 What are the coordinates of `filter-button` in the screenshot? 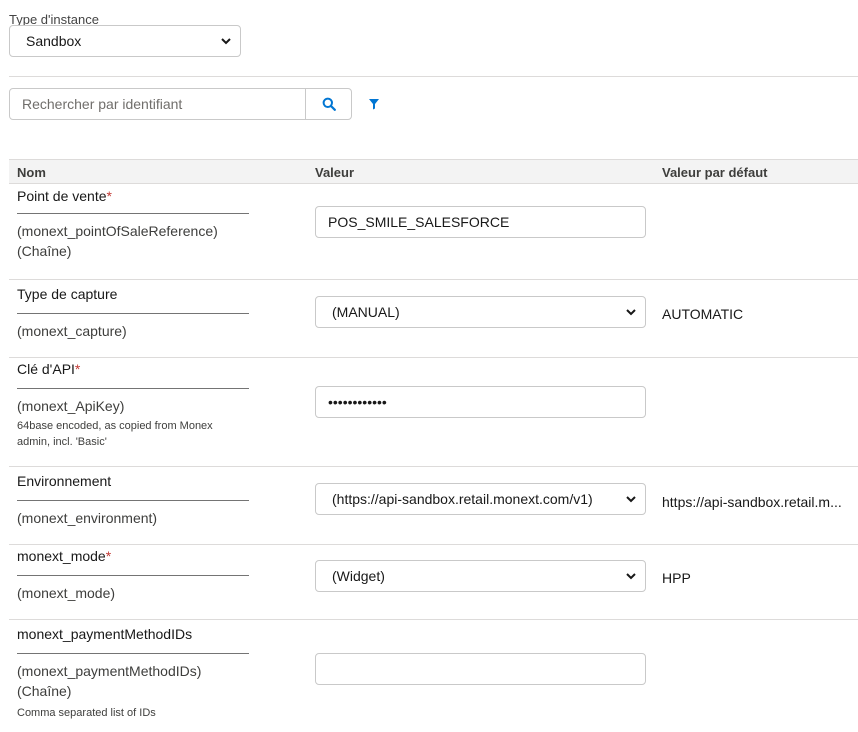 It's located at (374, 104).